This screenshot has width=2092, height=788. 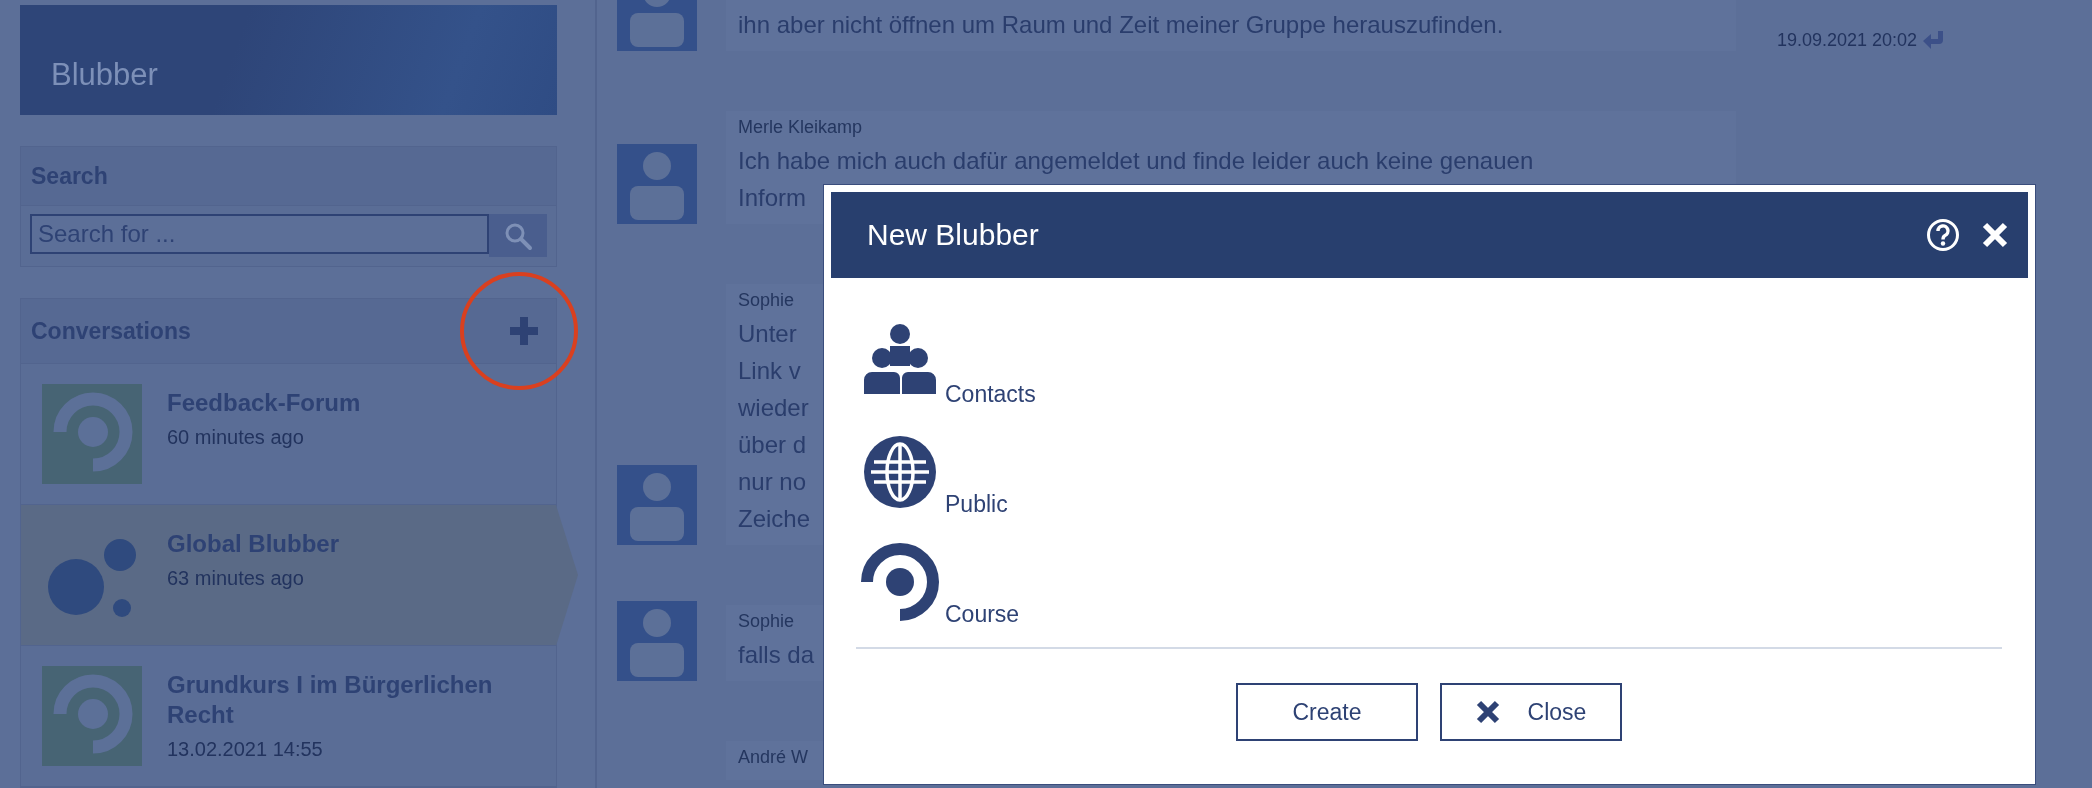 I want to click on option-item: Public, so click(x=1444, y=458).